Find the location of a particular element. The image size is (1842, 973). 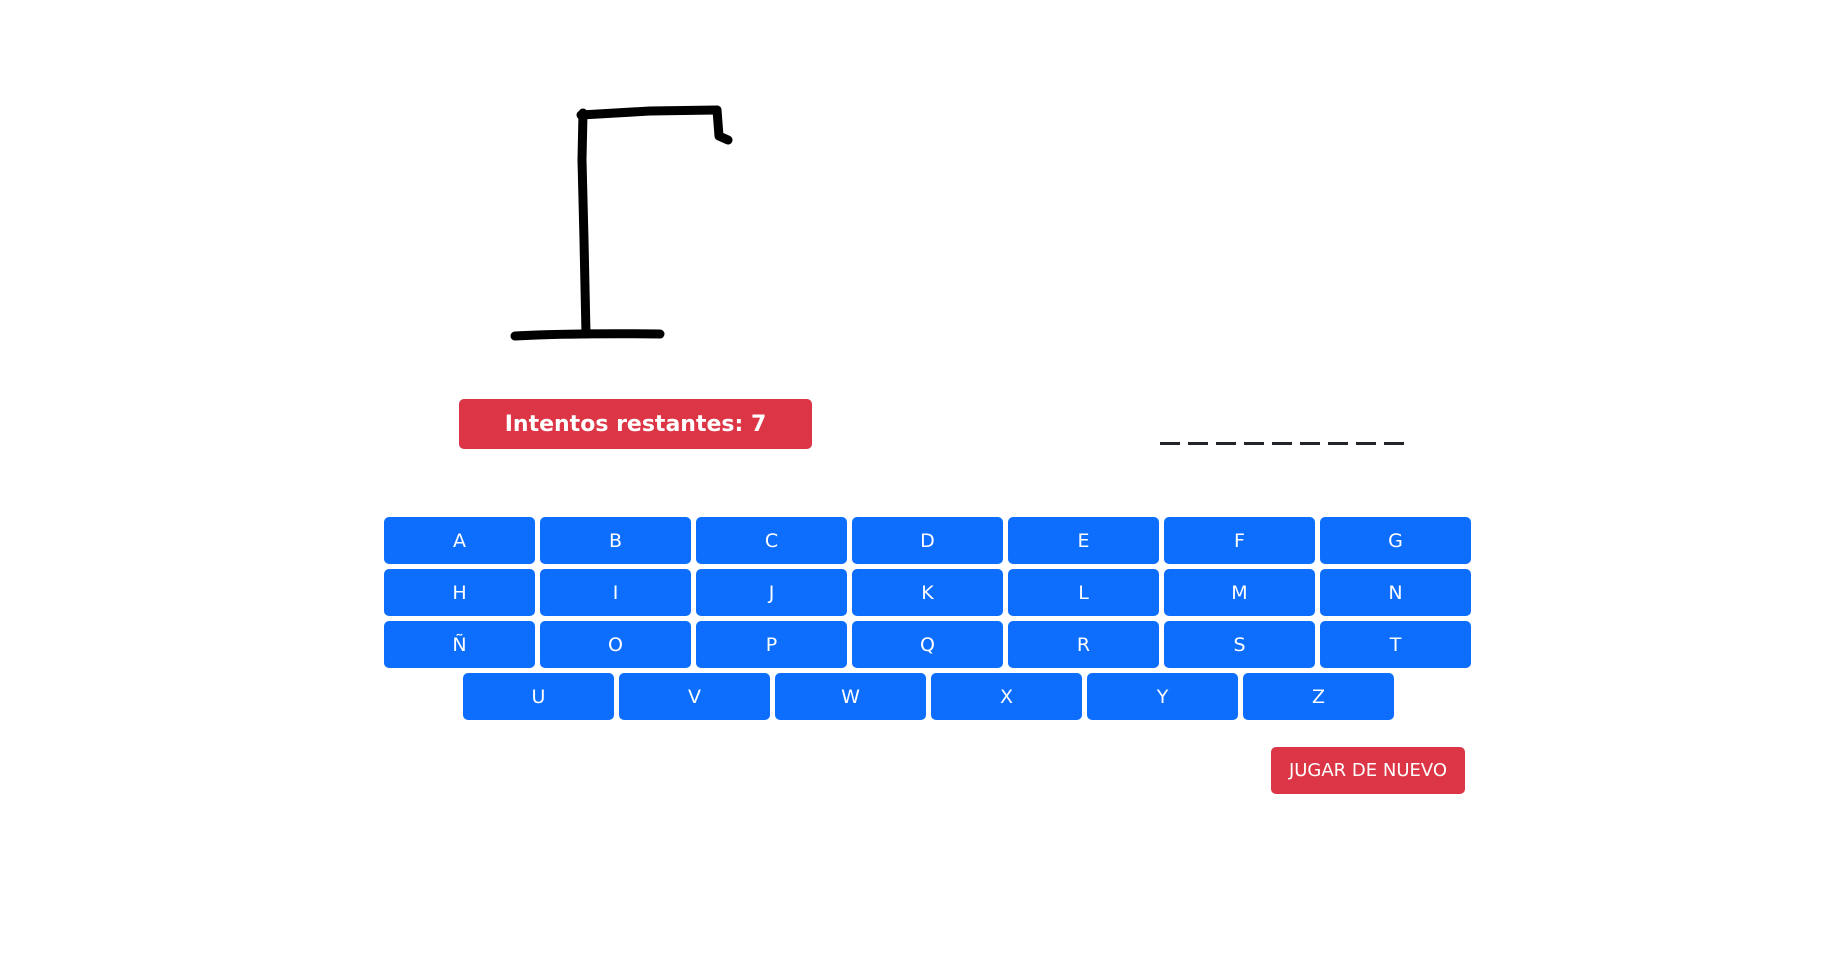

letter-key-b: B is located at coordinates (615, 540).